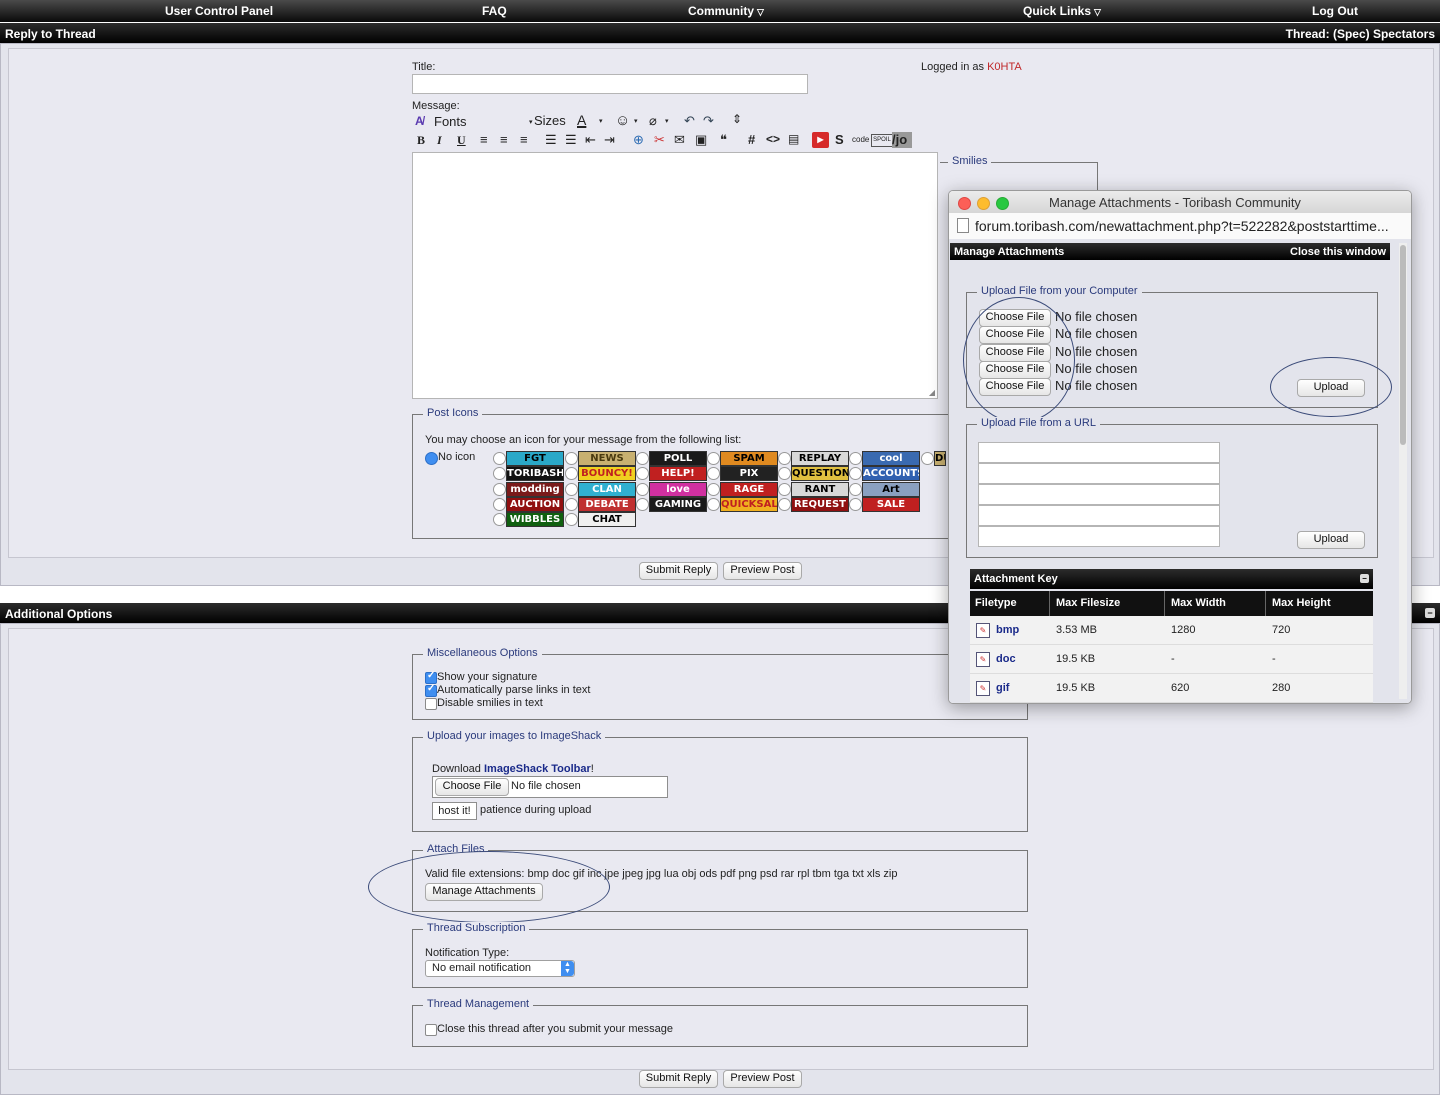 The image size is (1440, 1095). What do you see at coordinates (964, 203) in the screenshot?
I see `close-window-icon` at bounding box center [964, 203].